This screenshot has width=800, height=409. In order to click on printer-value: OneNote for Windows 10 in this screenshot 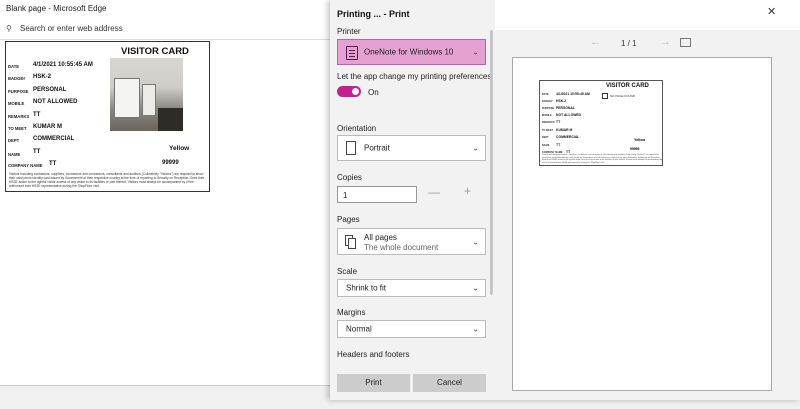, I will do `click(409, 52)`.